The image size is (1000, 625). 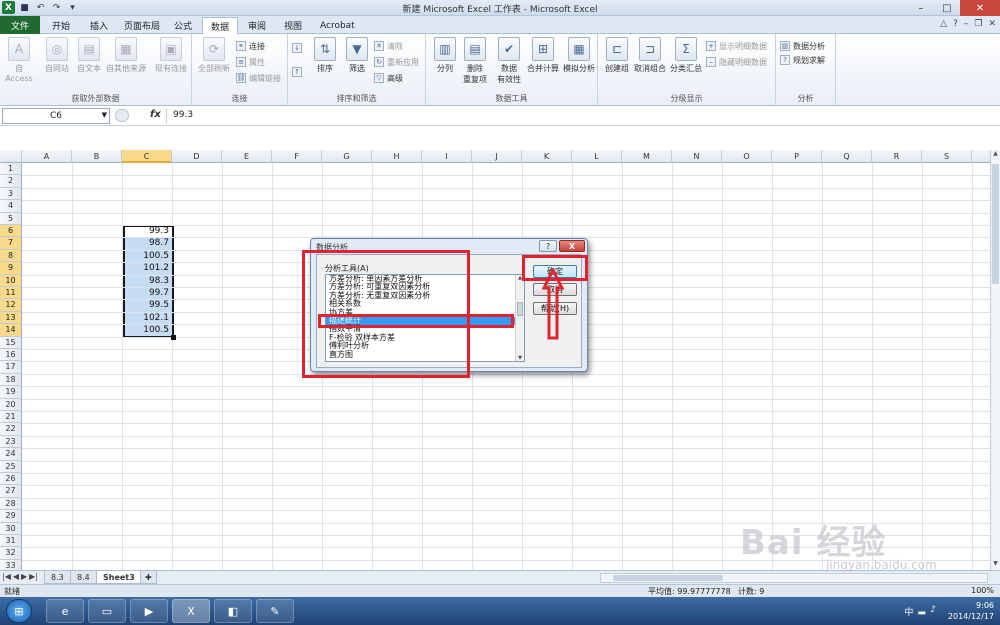 I want to click on row-header-6: 6, so click(x=11, y=231).